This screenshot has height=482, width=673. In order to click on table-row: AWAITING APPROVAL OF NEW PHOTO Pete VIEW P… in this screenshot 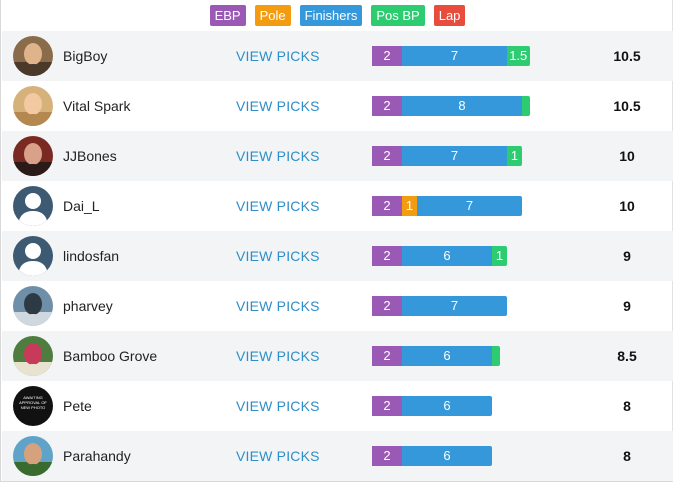, I will do `click(337, 406)`.